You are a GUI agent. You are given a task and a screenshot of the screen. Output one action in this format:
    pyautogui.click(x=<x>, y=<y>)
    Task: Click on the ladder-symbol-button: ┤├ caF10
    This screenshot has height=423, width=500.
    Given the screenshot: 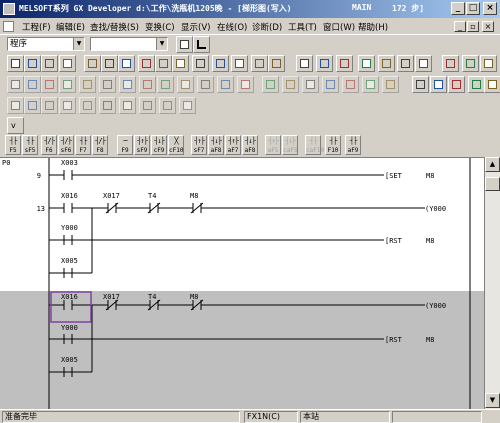 What is the action you would take?
    pyautogui.click(x=314, y=145)
    